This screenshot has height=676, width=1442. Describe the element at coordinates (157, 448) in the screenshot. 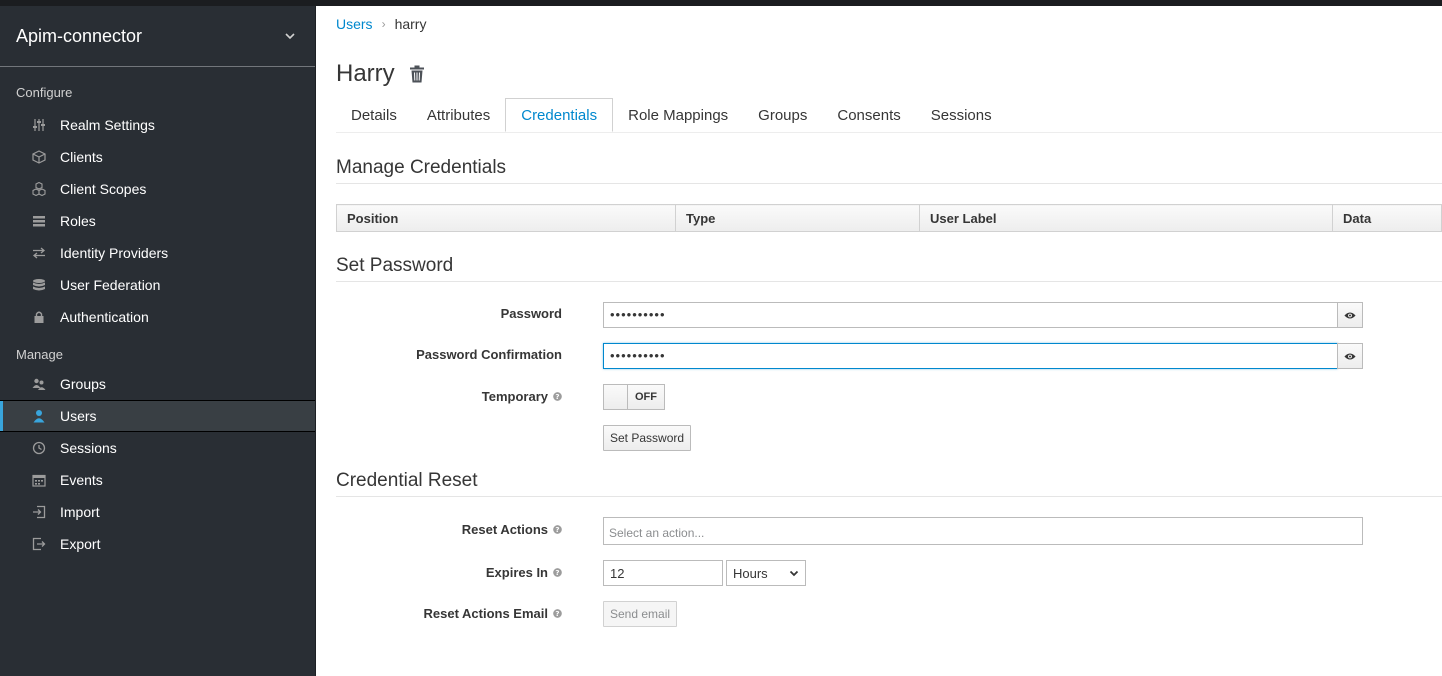

I see `sidebar-item-sessions: Sessions` at that location.